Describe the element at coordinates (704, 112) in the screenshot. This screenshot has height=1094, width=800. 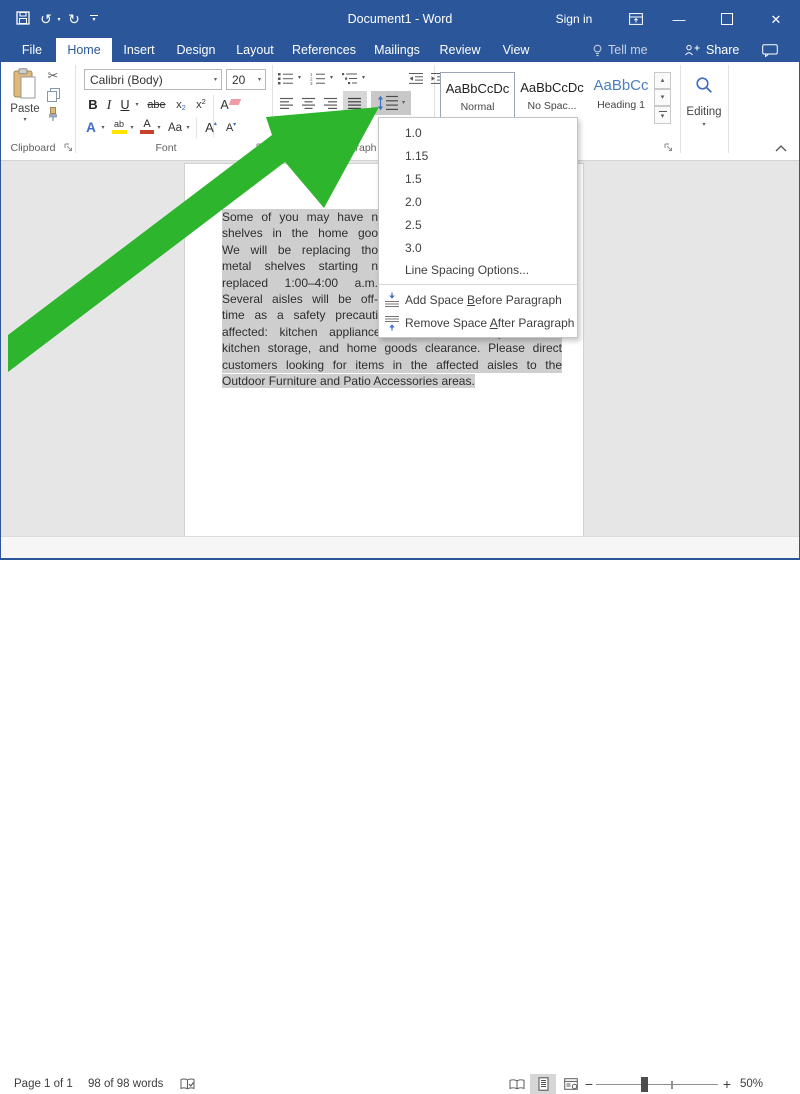
I see `editing-group-label: Editing` at that location.